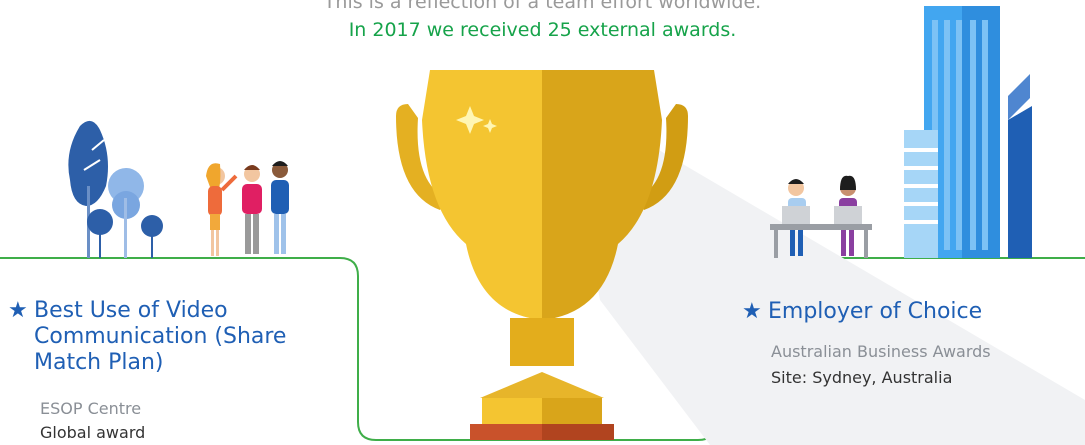  Describe the element at coordinates (862, 377) in the screenshot. I see `award-location: Site: Sydney, Australia` at that location.